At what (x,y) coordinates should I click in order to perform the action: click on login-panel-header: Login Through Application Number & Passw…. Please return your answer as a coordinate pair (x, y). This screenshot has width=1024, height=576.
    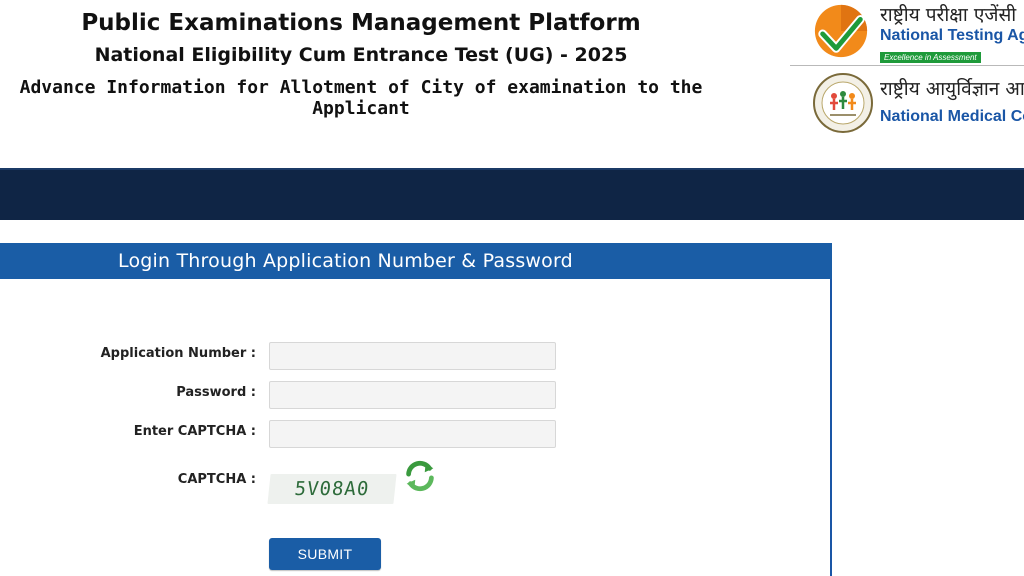
    Looking at the image, I should click on (416, 261).